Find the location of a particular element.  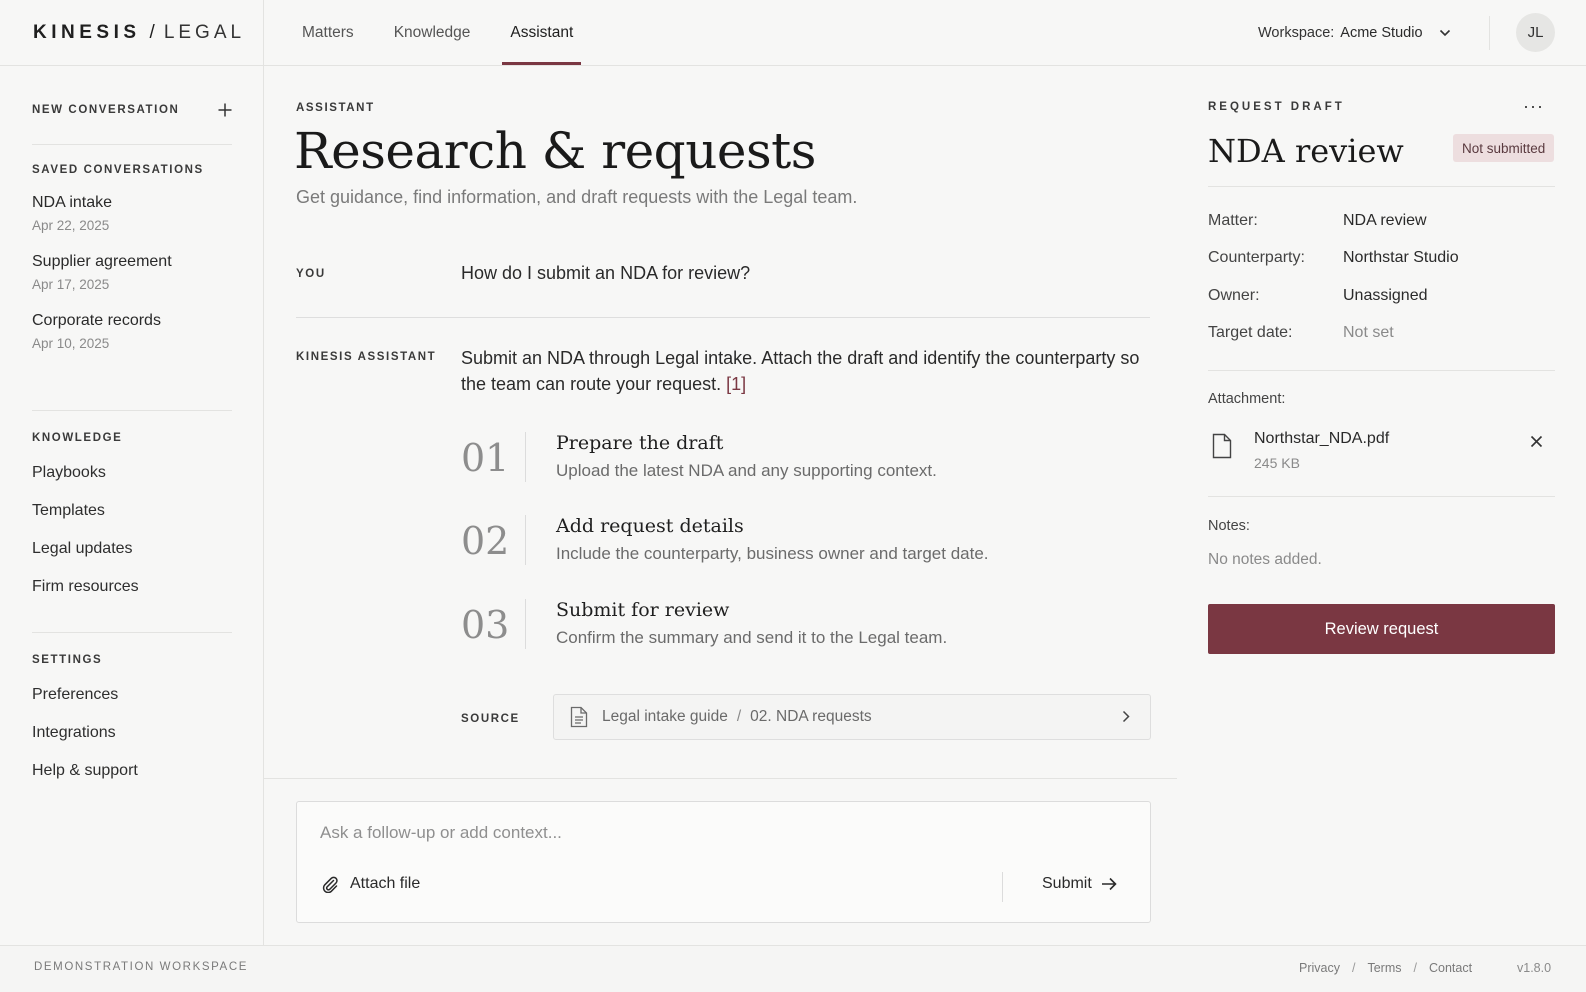

source-document: Legal intake guide is located at coordinates (665, 716).